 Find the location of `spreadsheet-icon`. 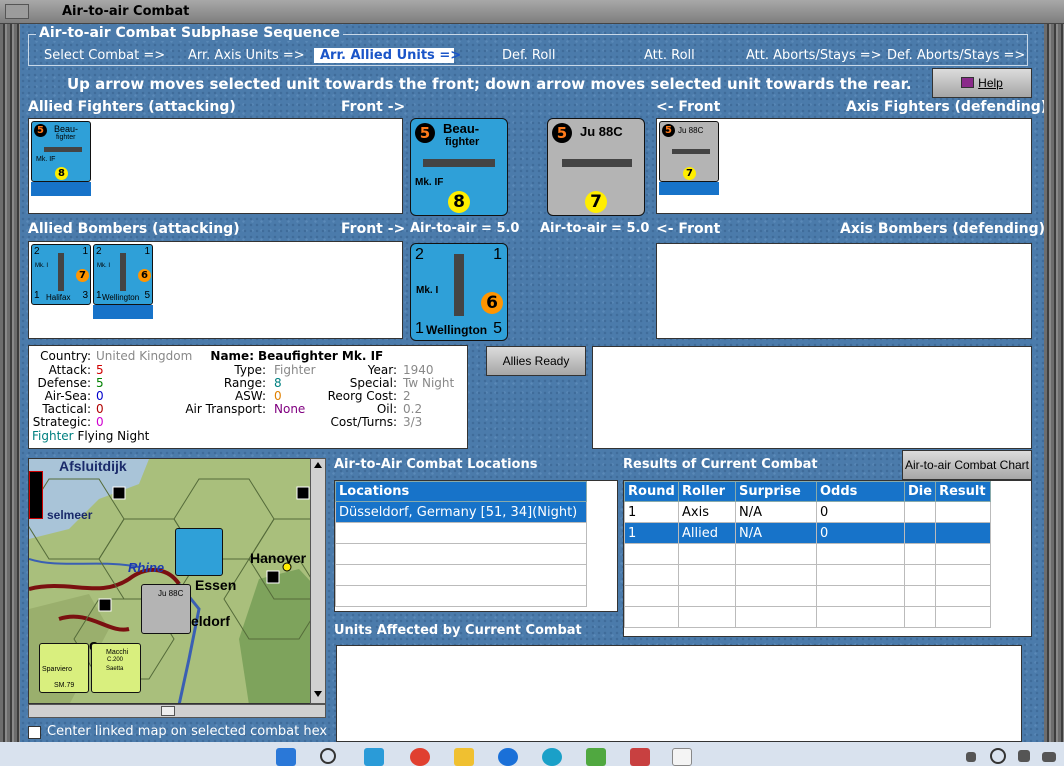

spreadsheet-icon is located at coordinates (596, 757).